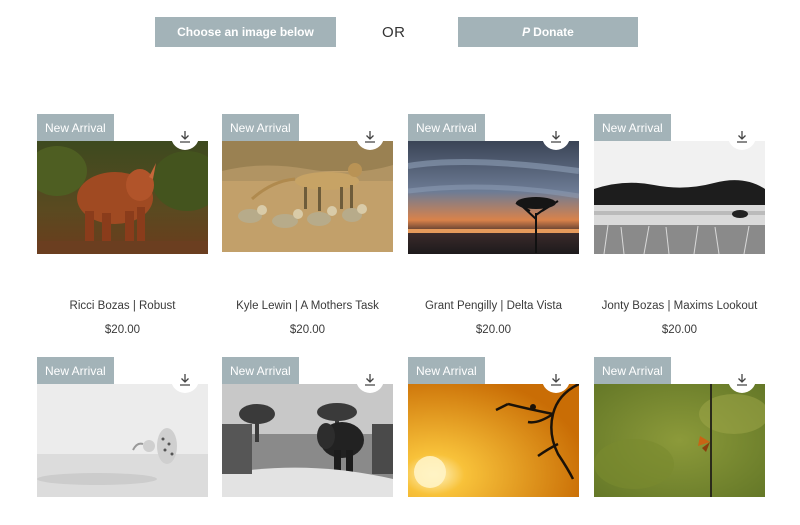  I want to click on or-separator: OR, so click(394, 32).